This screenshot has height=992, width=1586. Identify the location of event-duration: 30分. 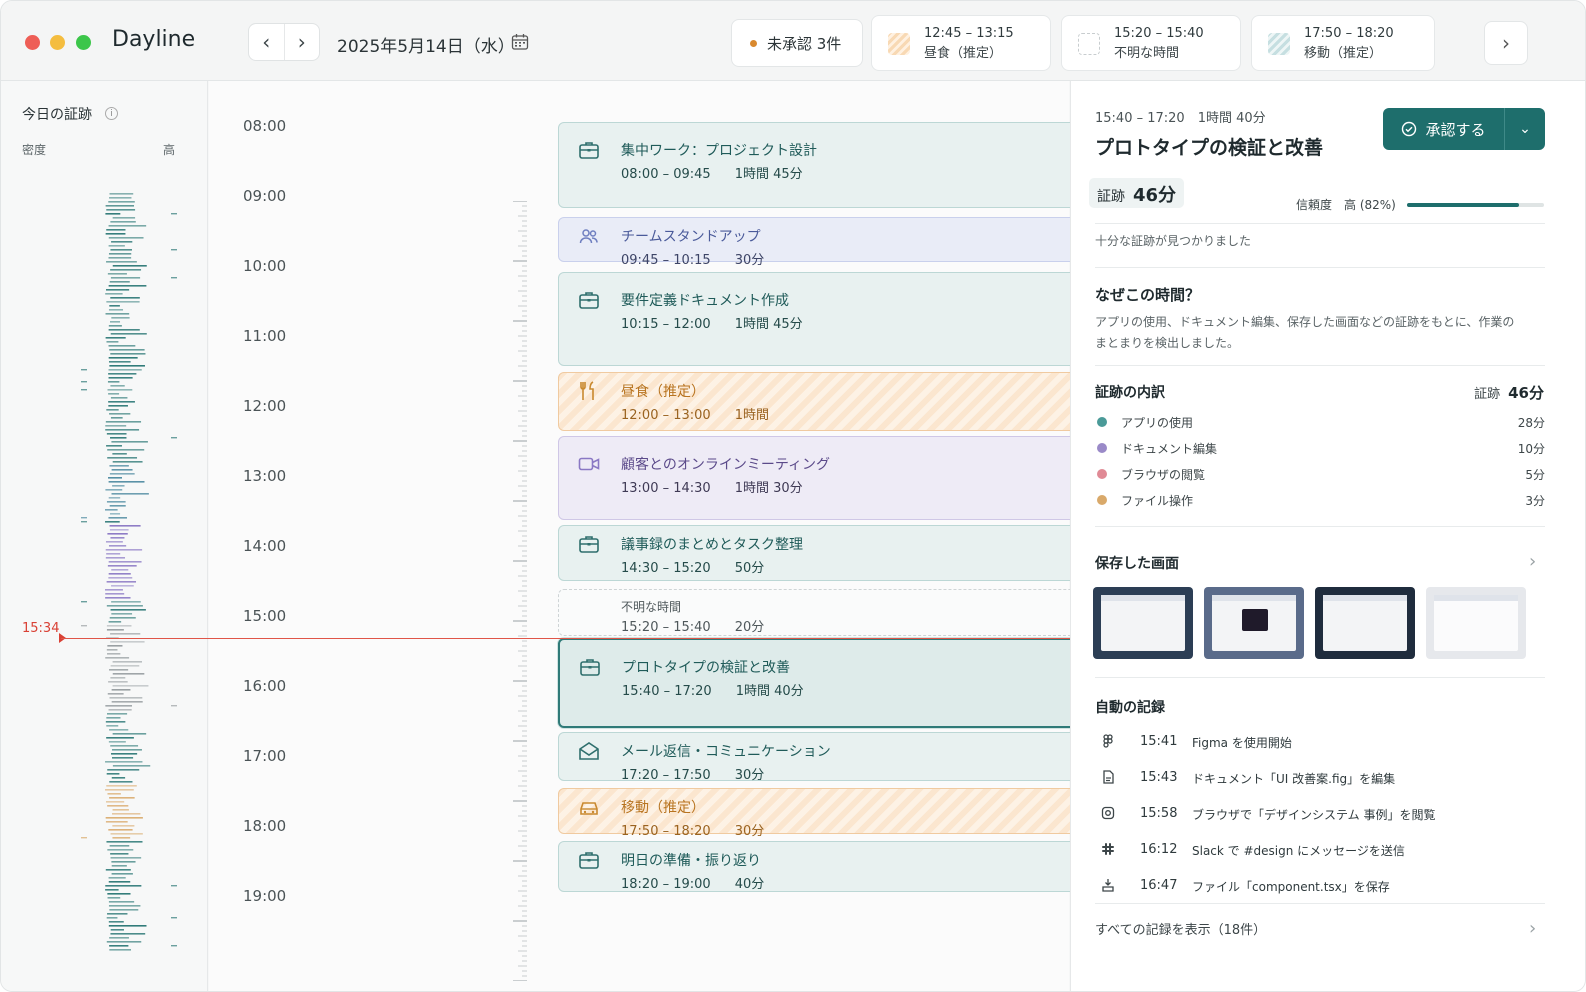
(749, 260).